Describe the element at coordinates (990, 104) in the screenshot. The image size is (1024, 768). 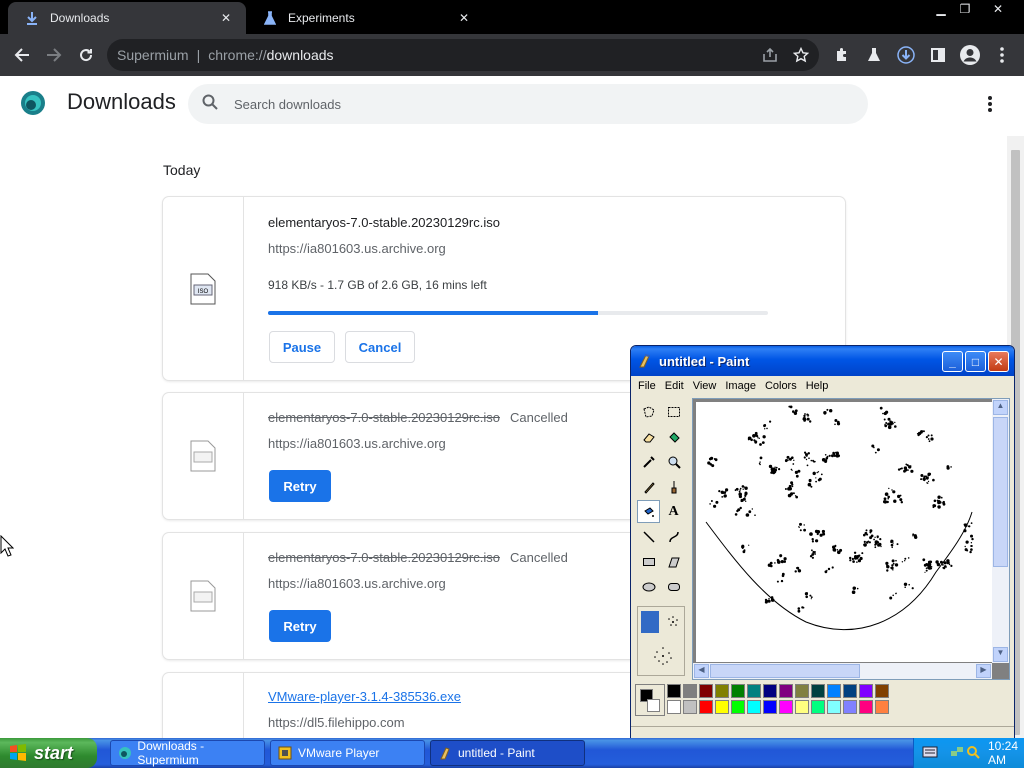
I see `more-actions-icon` at that location.